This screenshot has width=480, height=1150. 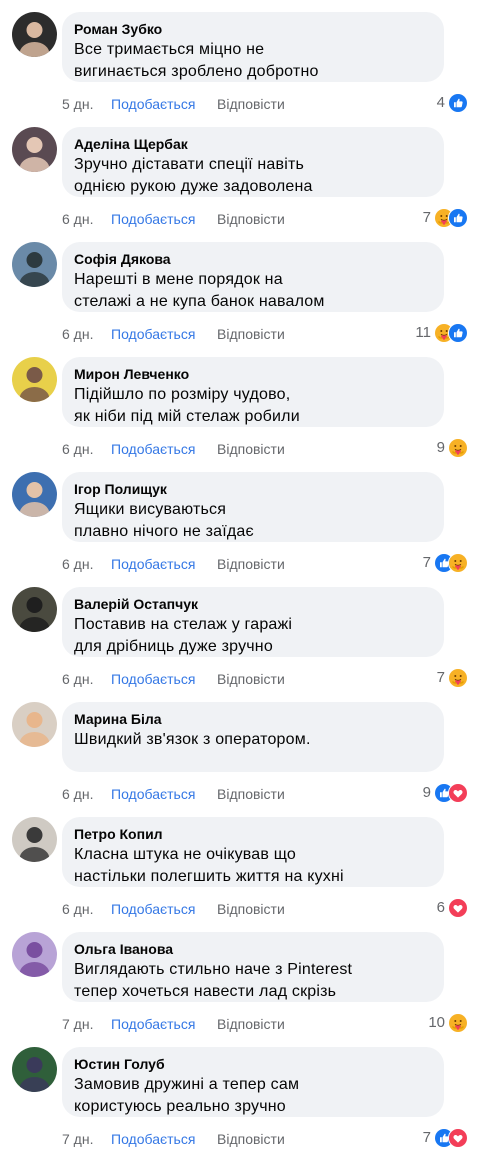 What do you see at coordinates (209, 876) in the screenshot?
I see `comment-text-line-2: настільки полегшить життя на кухні` at bounding box center [209, 876].